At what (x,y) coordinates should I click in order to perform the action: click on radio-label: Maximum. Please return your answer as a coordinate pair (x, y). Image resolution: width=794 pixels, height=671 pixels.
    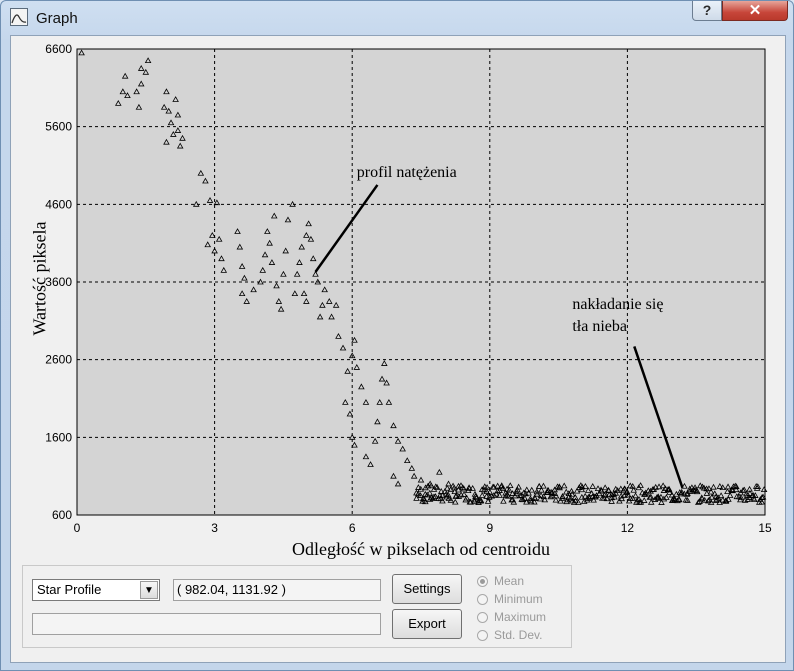
    Looking at the image, I should click on (520, 617).